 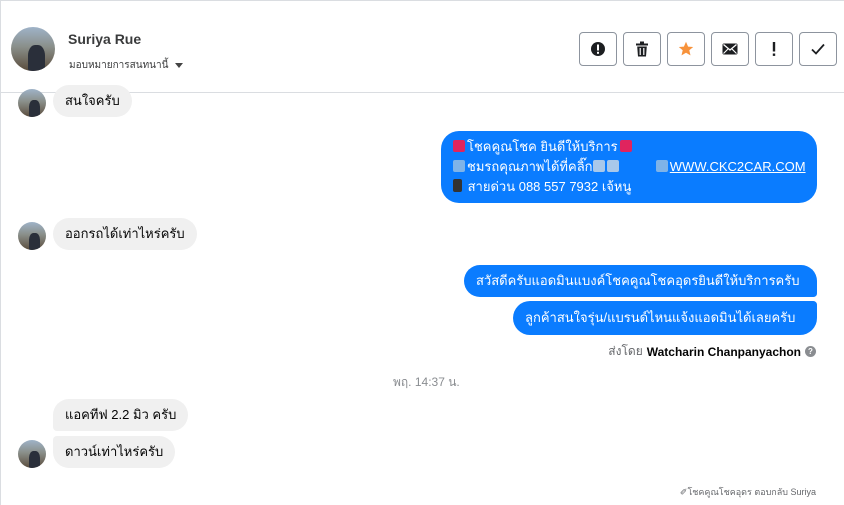 I want to click on star-button, so click(x=686, y=49).